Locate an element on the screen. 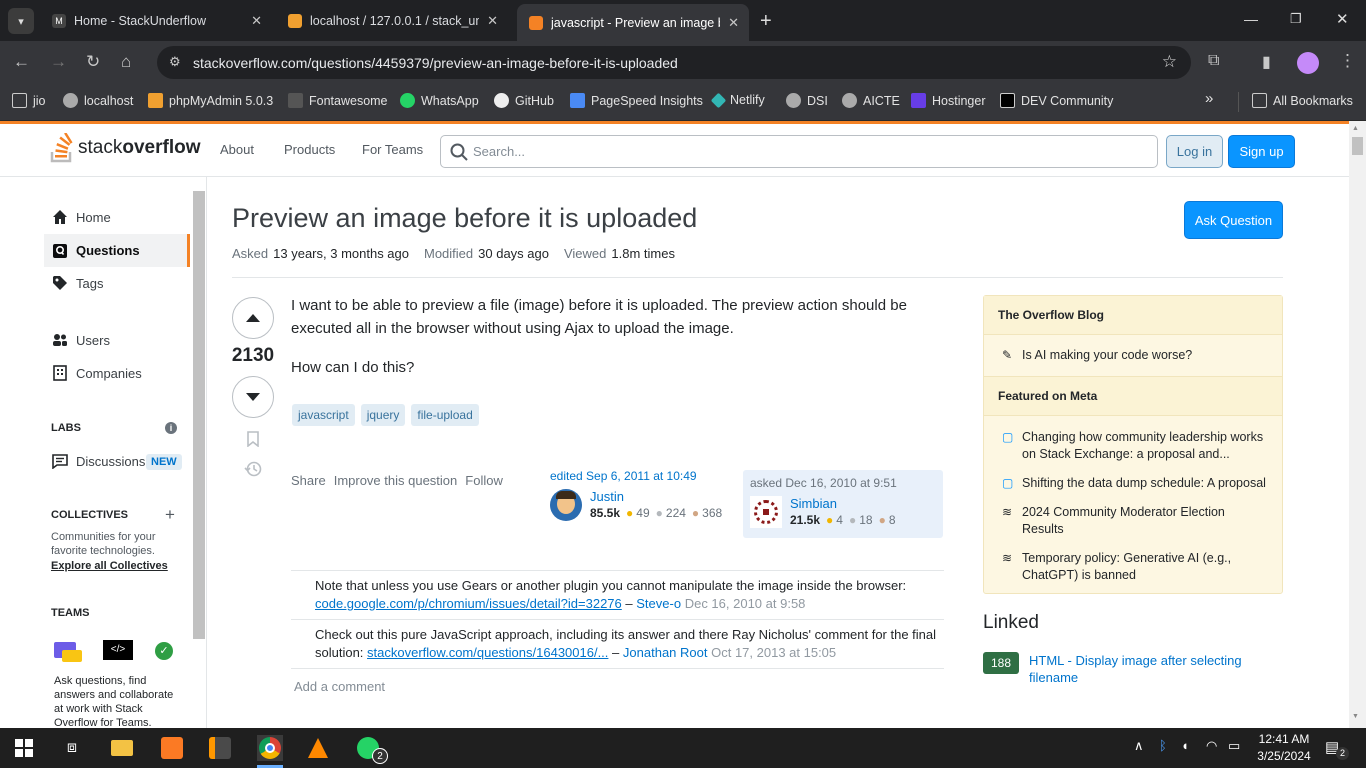  so-logo: stackoverflow is located at coordinates (125, 148).